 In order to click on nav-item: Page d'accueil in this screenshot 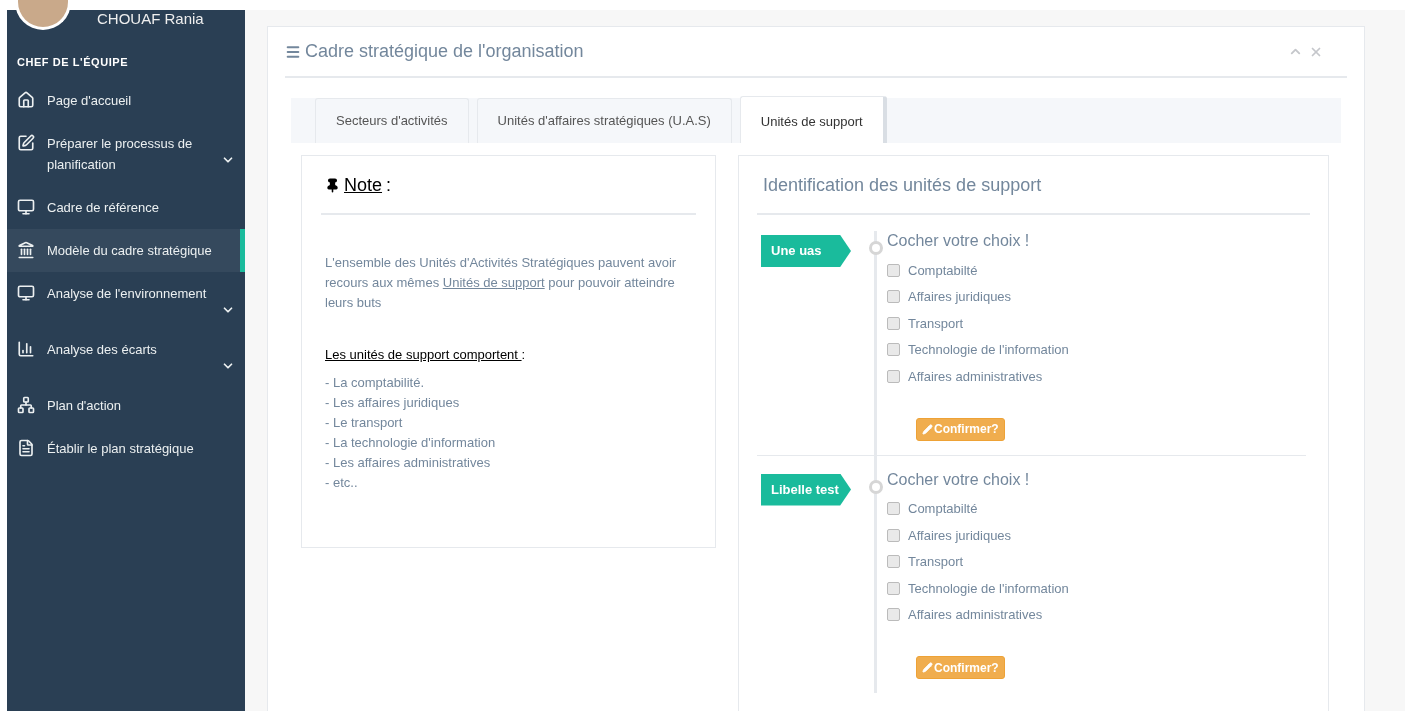, I will do `click(126, 100)`.